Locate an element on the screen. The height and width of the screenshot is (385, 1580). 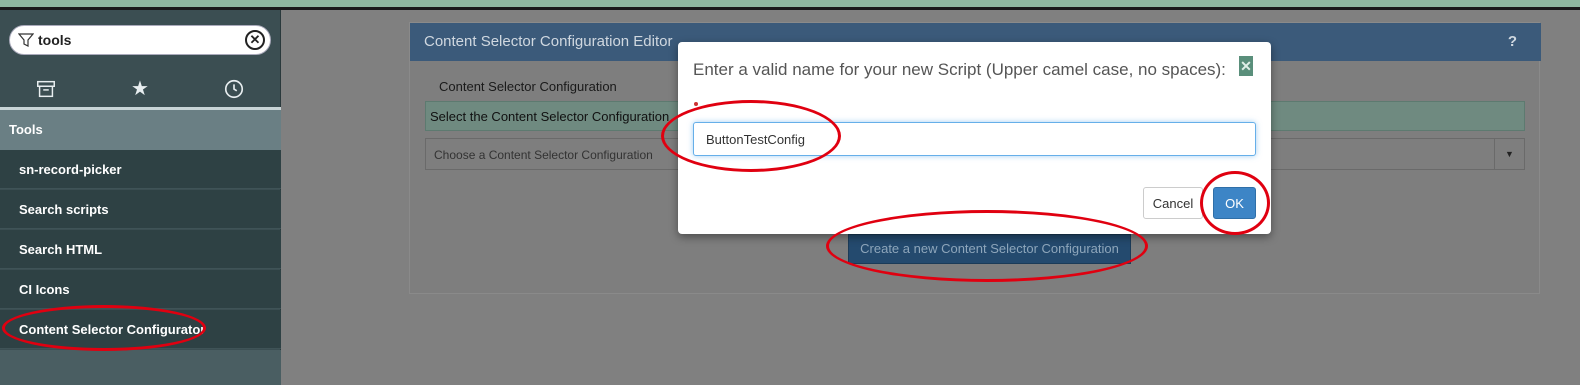
script-name-input is located at coordinates (974, 139).